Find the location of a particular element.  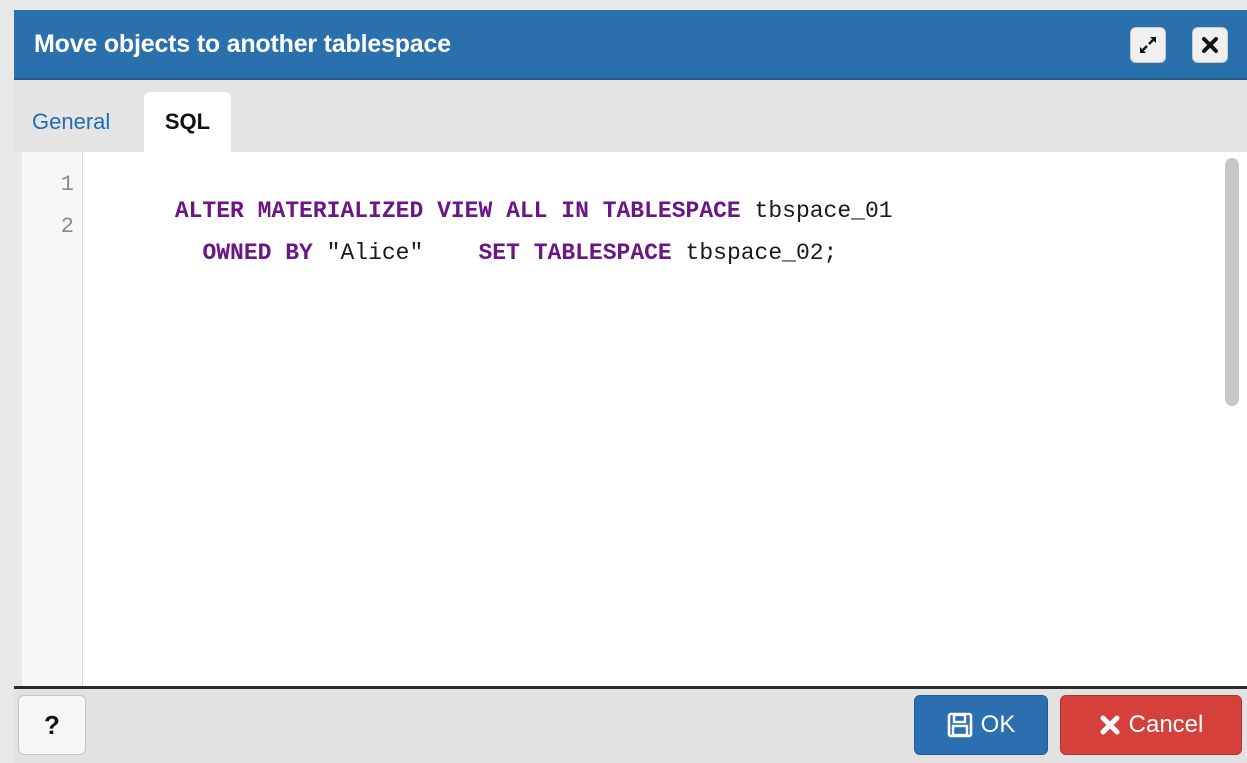

ok-label: OK is located at coordinates (998, 724).